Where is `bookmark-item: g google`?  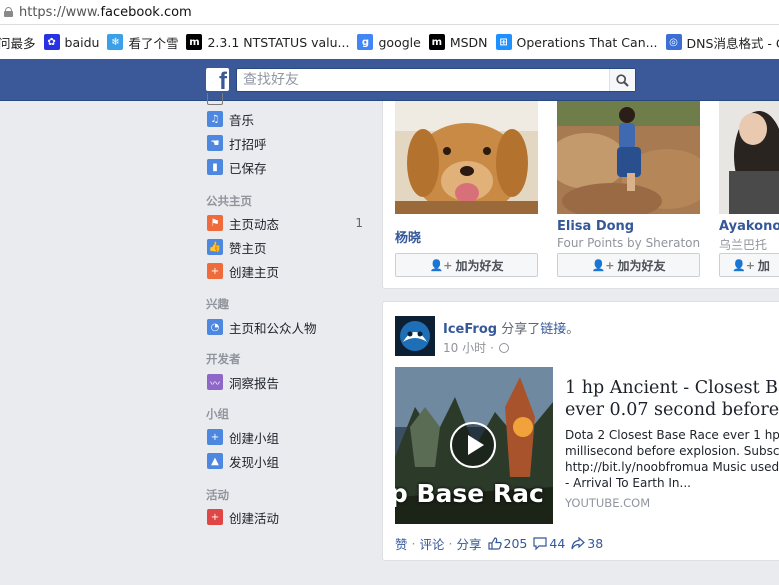
bookmark-item: g google is located at coordinates (389, 42).